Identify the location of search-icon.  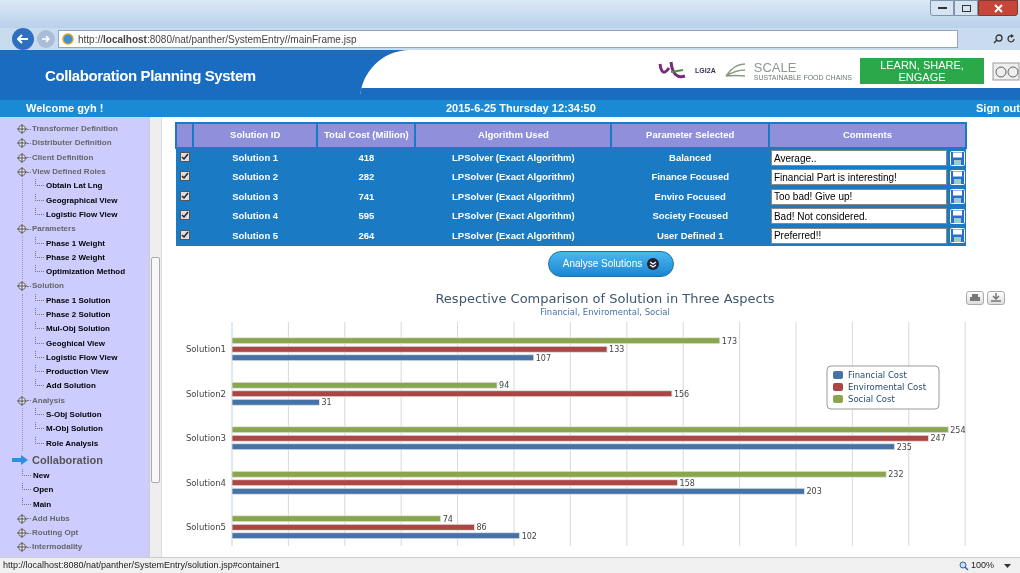
(998, 39).